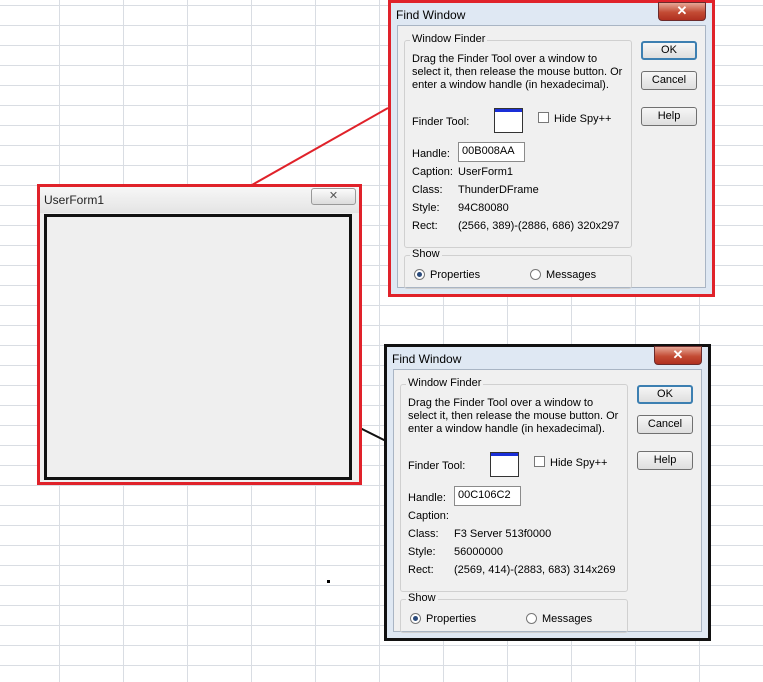 This screenshot has height=682, width=763. I want to click on handle-input: 00B008AA, so click(491, 152).